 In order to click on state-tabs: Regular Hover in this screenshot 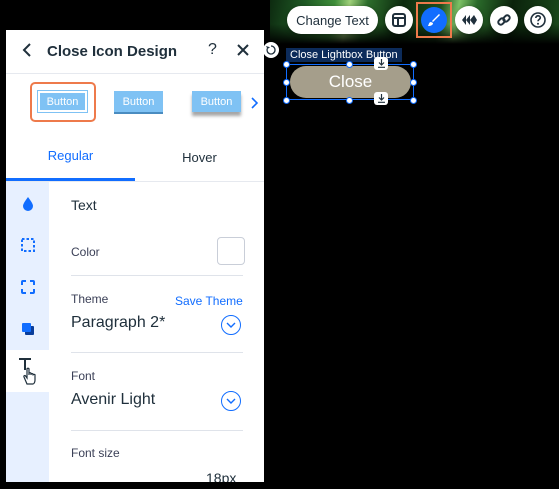, I will do `click(135, 157)`.